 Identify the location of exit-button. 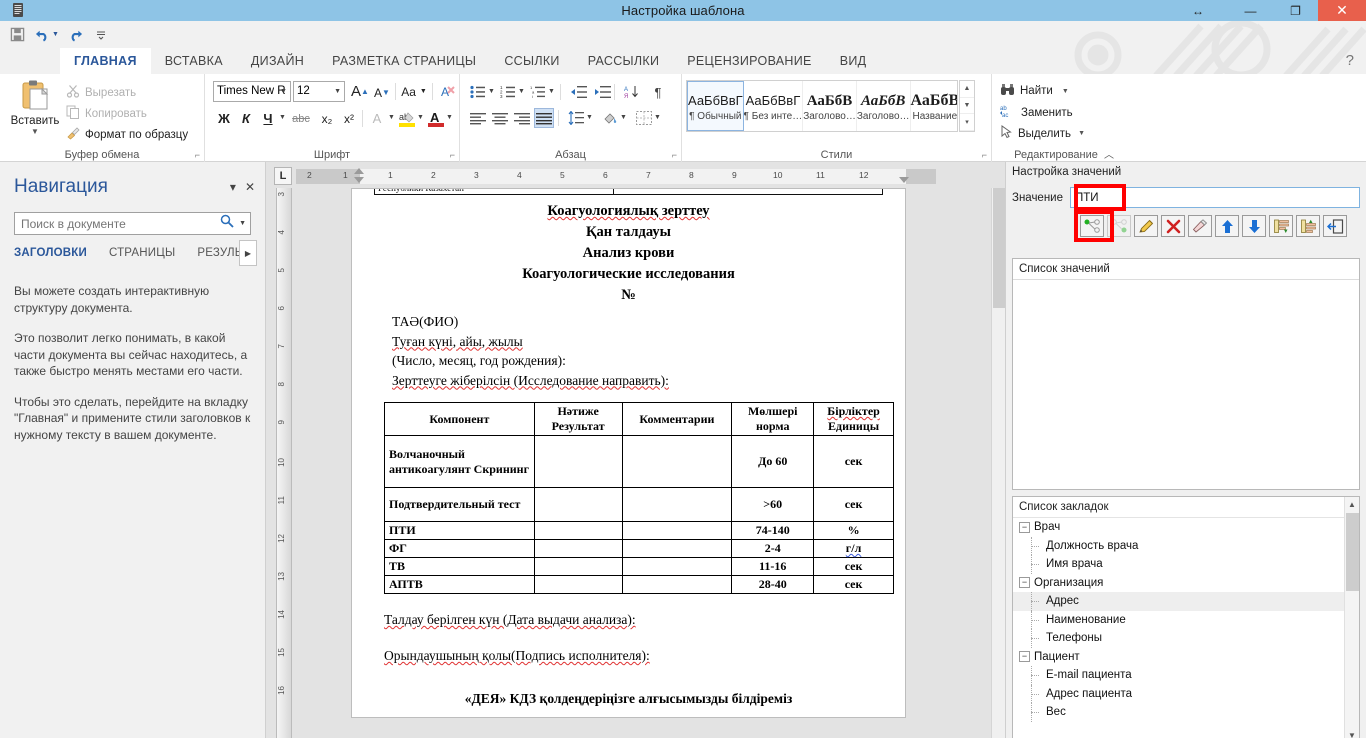
(1335, 226).